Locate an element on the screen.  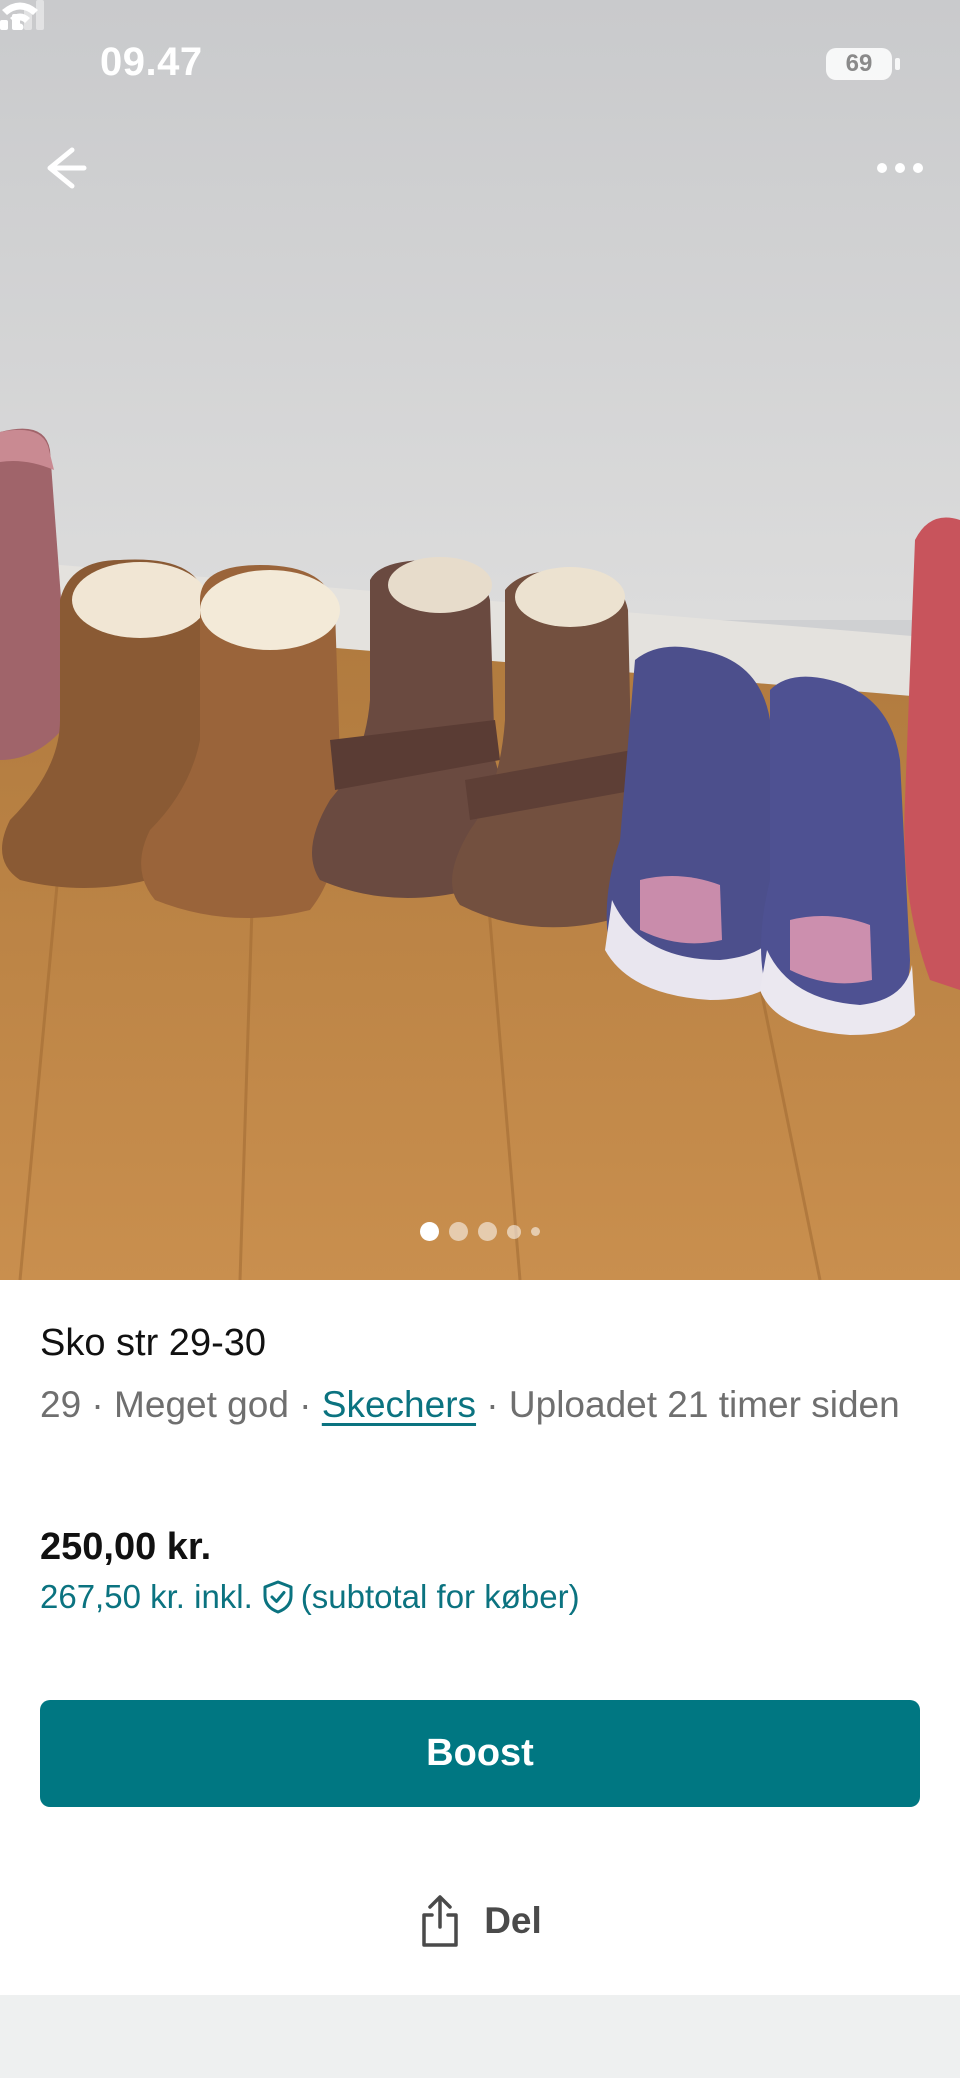
carousel-dot-active is located at coordinates (429, 1231).